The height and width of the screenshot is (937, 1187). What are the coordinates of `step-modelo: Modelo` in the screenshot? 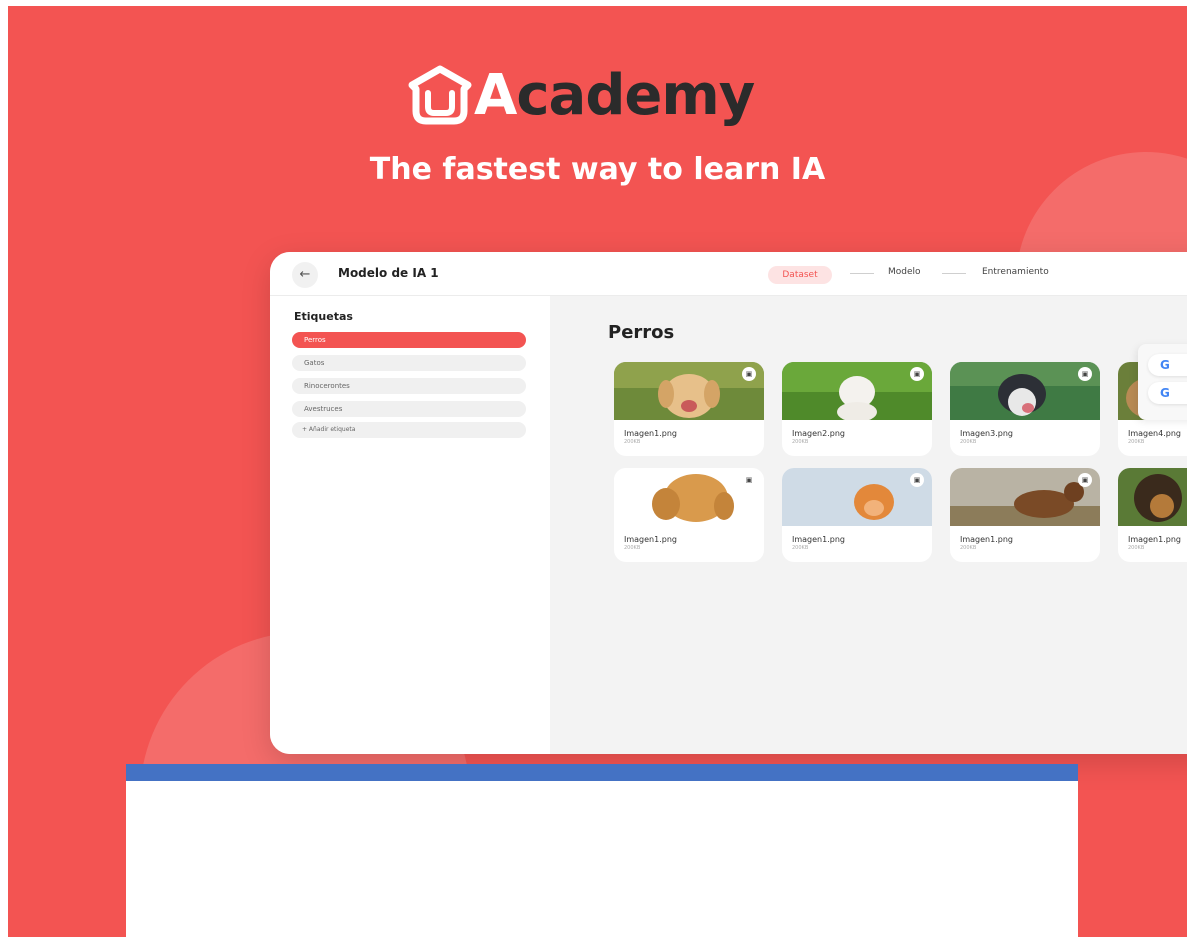 It's located at (904, 272).